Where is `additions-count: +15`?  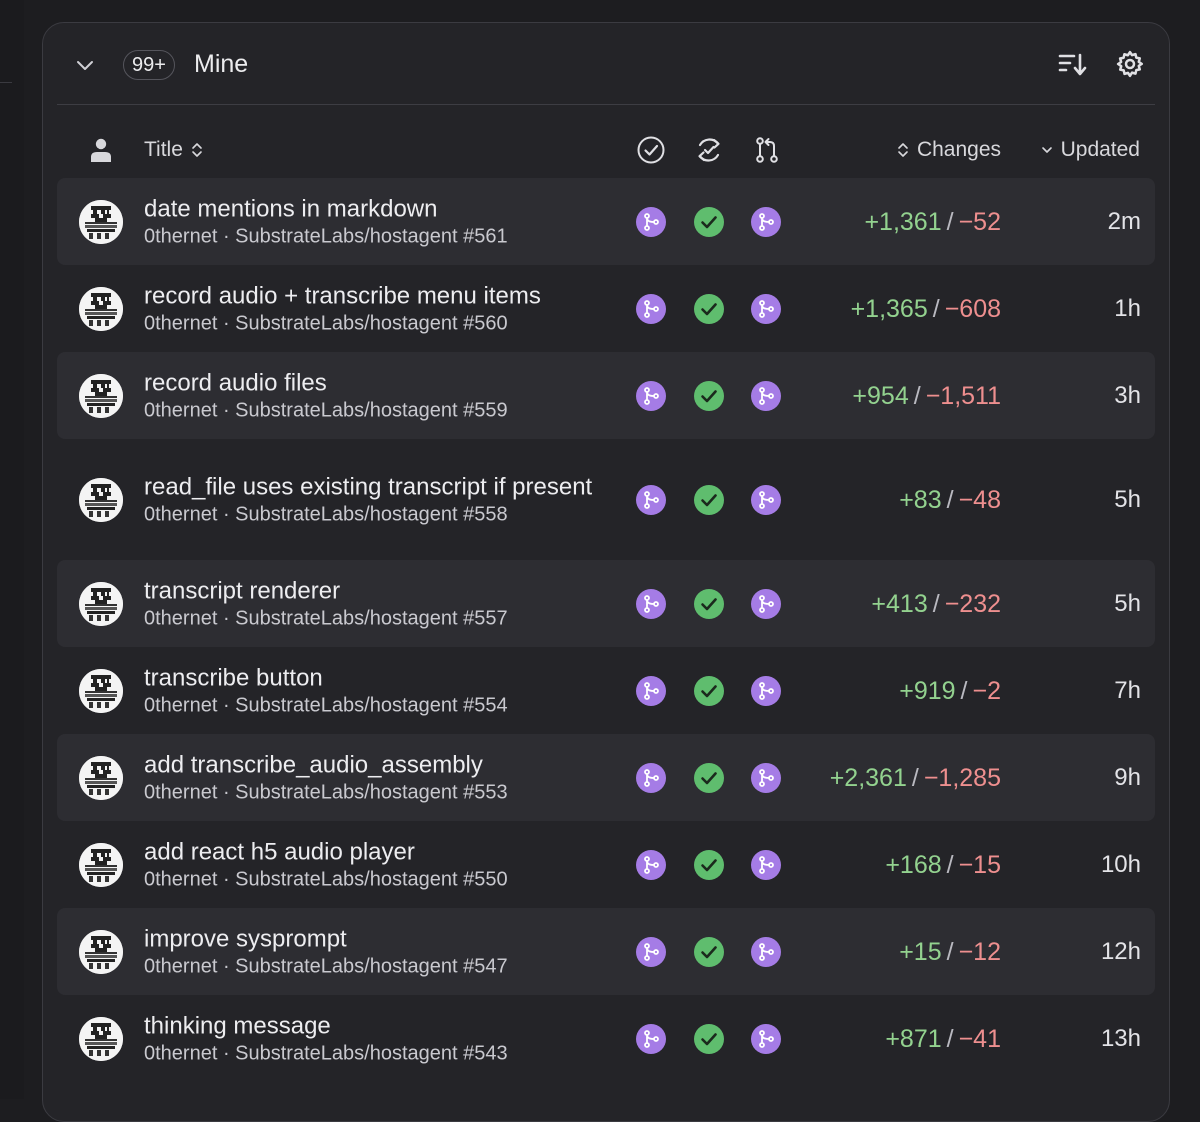 additions-count: +15 is located at coordinates (920, 951).